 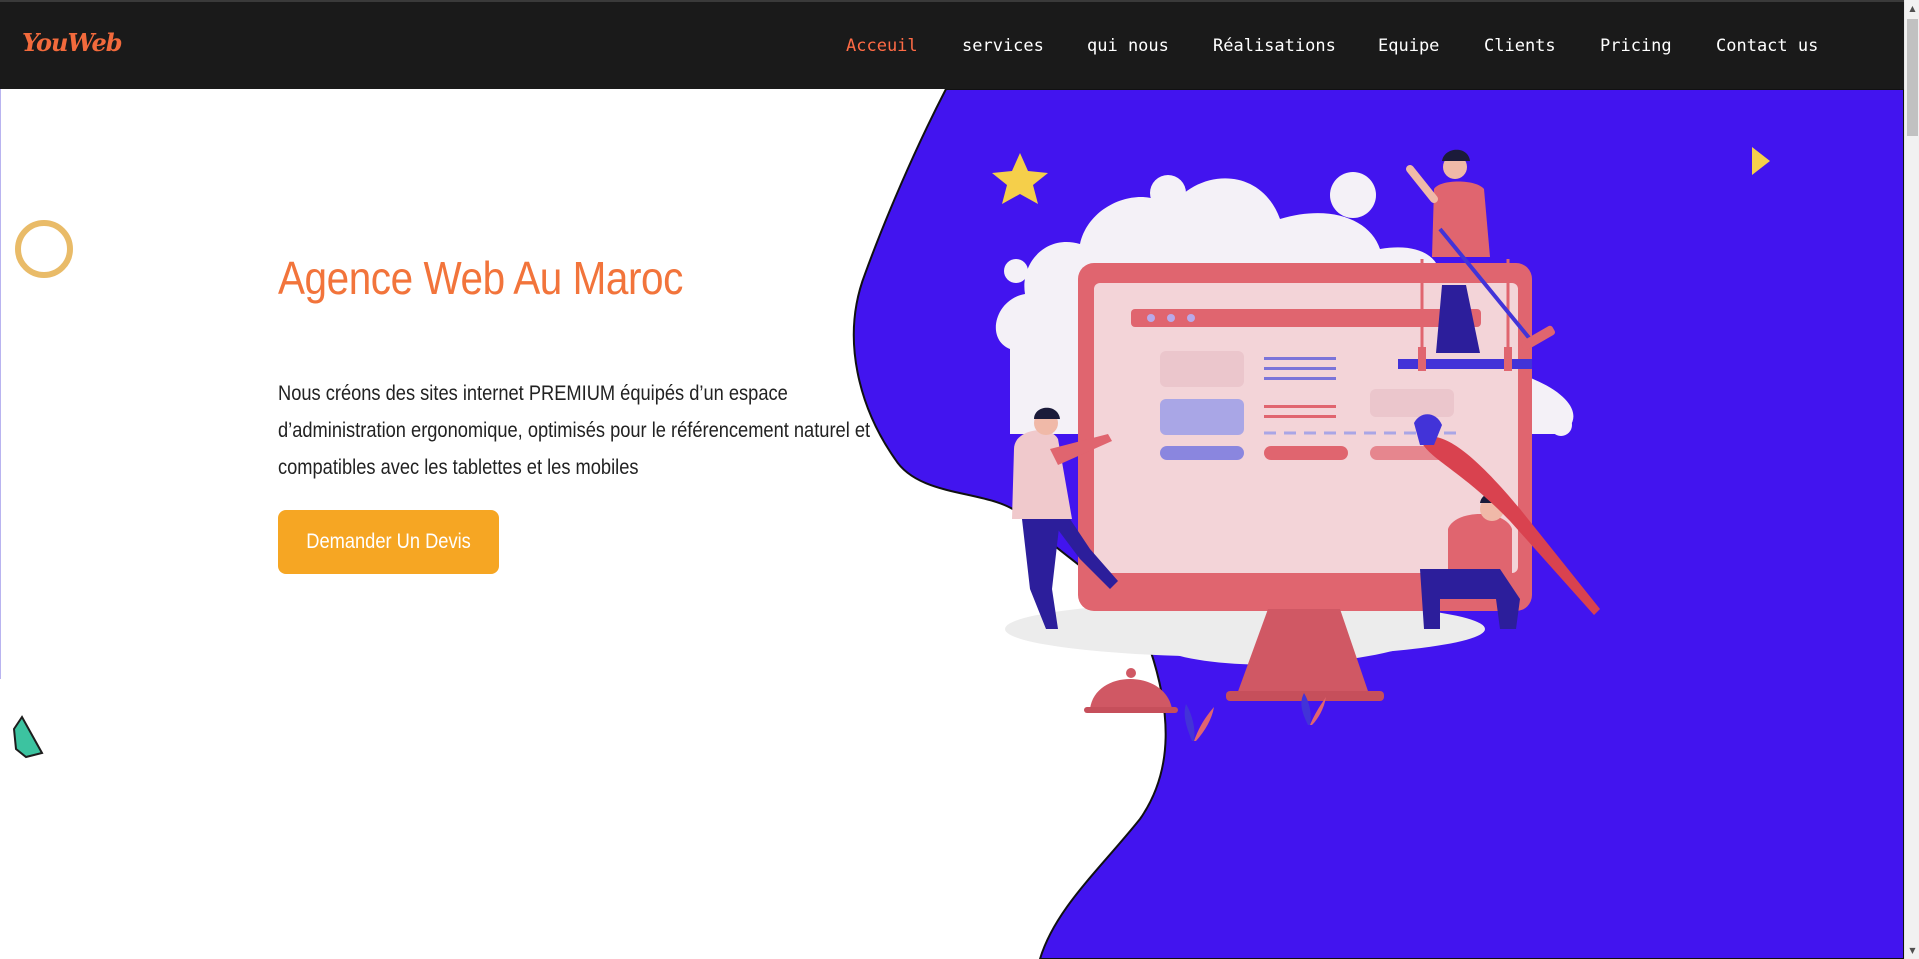 I want to click on hero-title: Agence Web Au Maroc, so click(x=480, y=278).